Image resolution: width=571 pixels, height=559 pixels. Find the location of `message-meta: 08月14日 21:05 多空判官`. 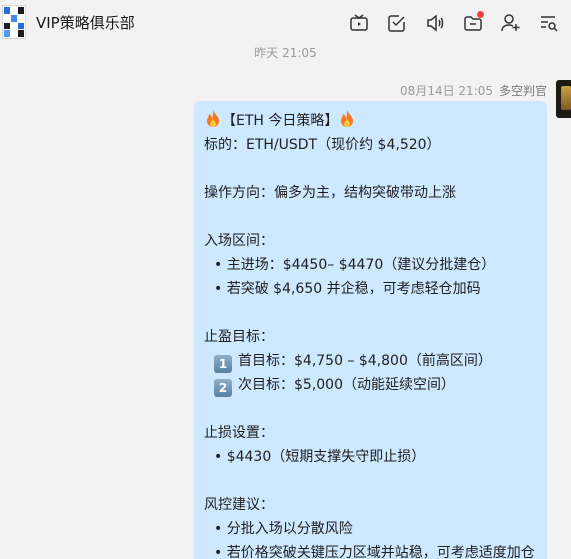

message-meta: 08月14日 21:05 多空判官 is located at coordinates (473, 90).